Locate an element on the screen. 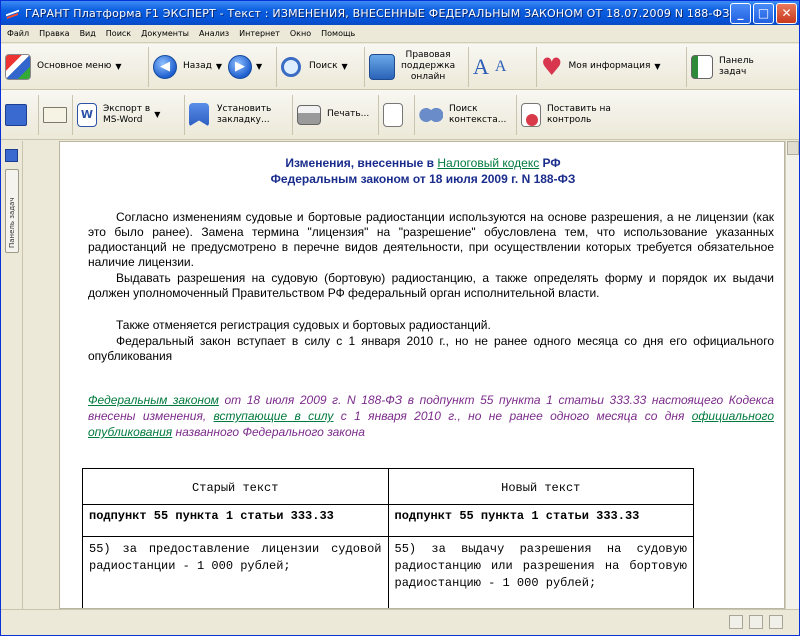 The height and width of the screenshot is (636, 800). menu-view: Вид is located at coordinates (88, 33).